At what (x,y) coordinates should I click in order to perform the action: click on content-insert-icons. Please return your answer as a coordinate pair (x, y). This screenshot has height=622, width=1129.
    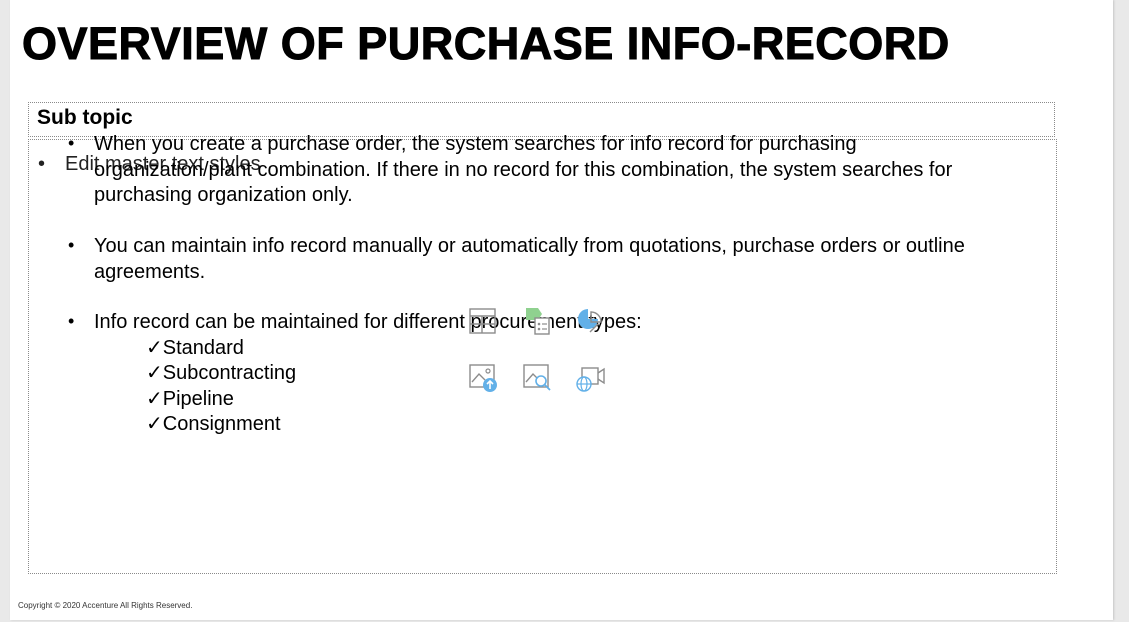
    Looking at the image, I should click on (543, 352).